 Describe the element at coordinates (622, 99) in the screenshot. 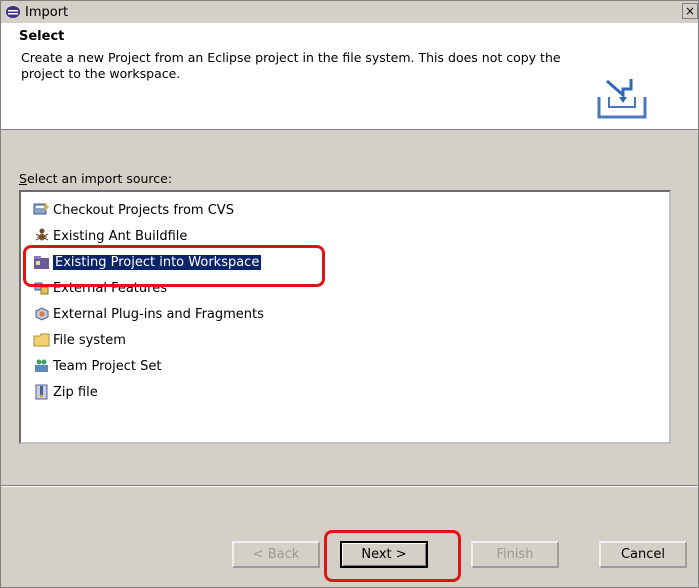

I see `import-wizard-icon` at that location.